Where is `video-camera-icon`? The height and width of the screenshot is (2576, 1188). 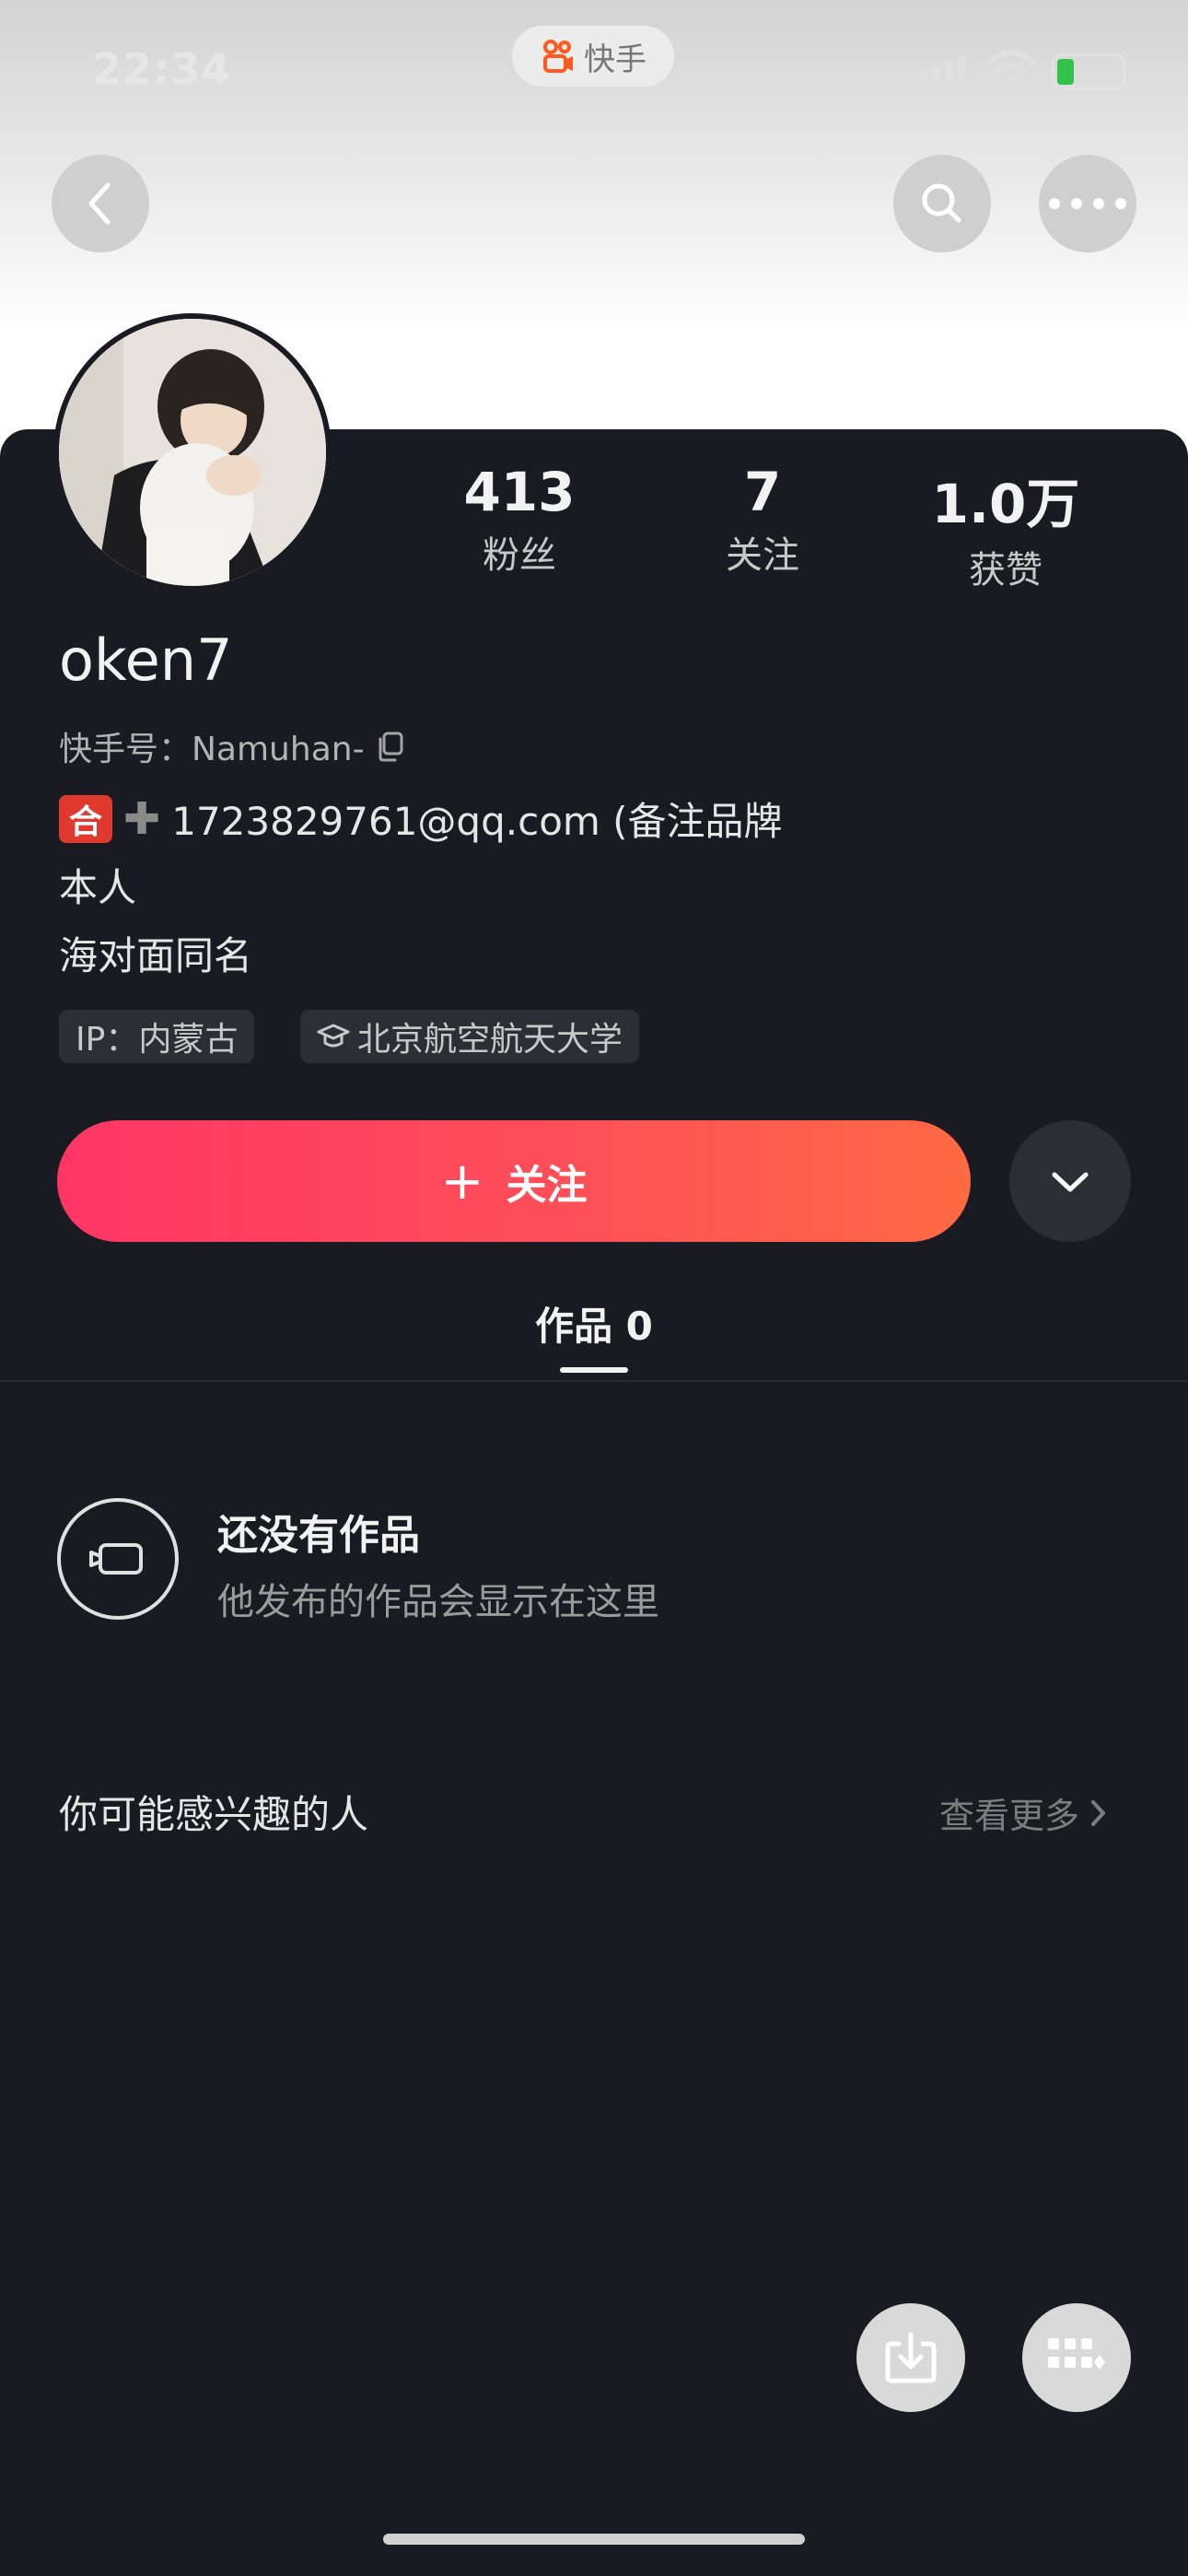 video-camera-icon is located at coordinates (116, 1559).